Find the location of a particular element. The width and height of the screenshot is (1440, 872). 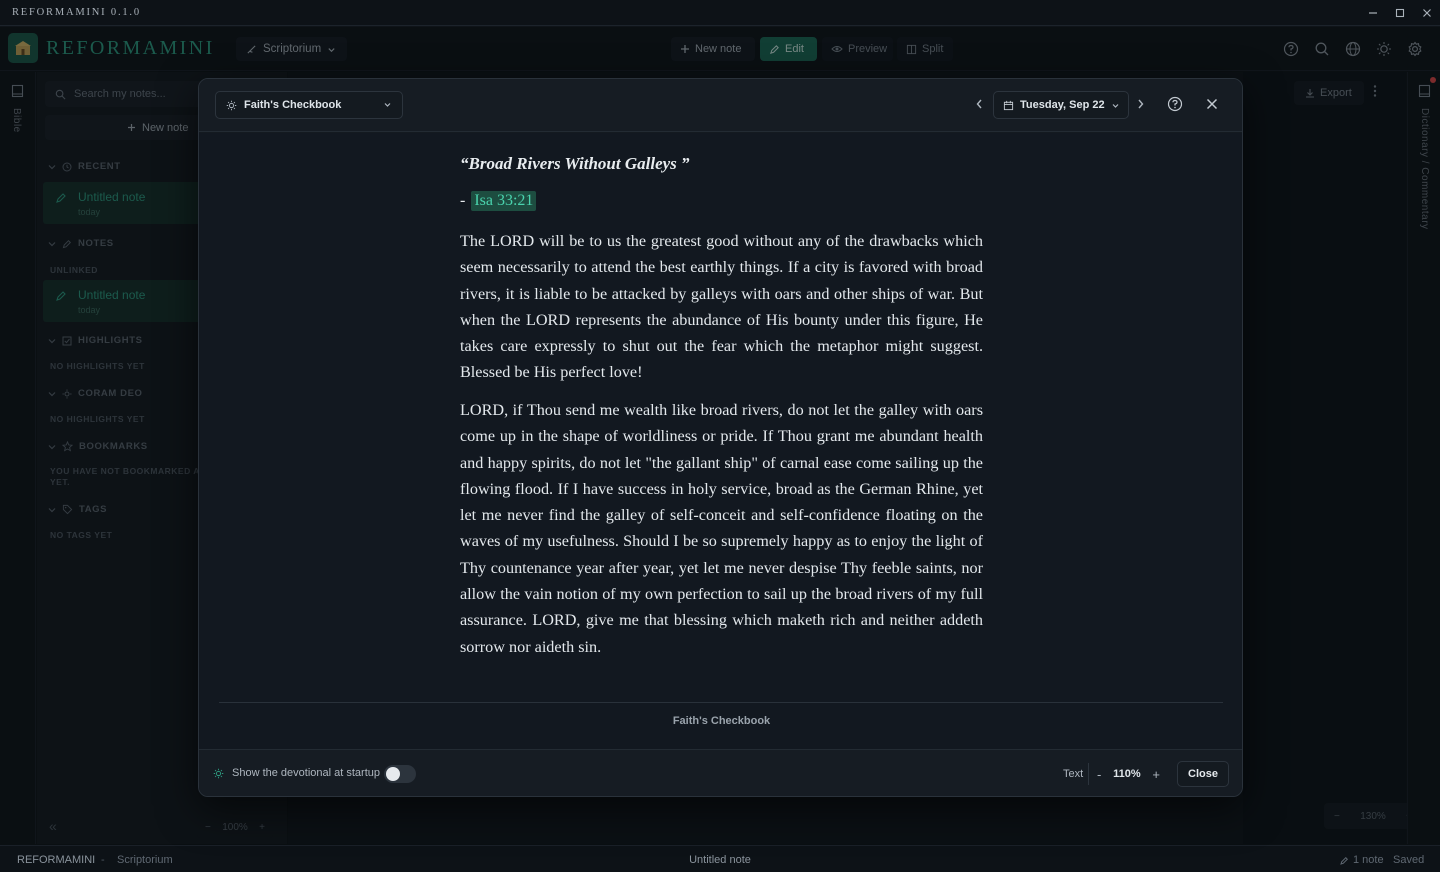

toggle-knob is located at coordinates (393, 774).